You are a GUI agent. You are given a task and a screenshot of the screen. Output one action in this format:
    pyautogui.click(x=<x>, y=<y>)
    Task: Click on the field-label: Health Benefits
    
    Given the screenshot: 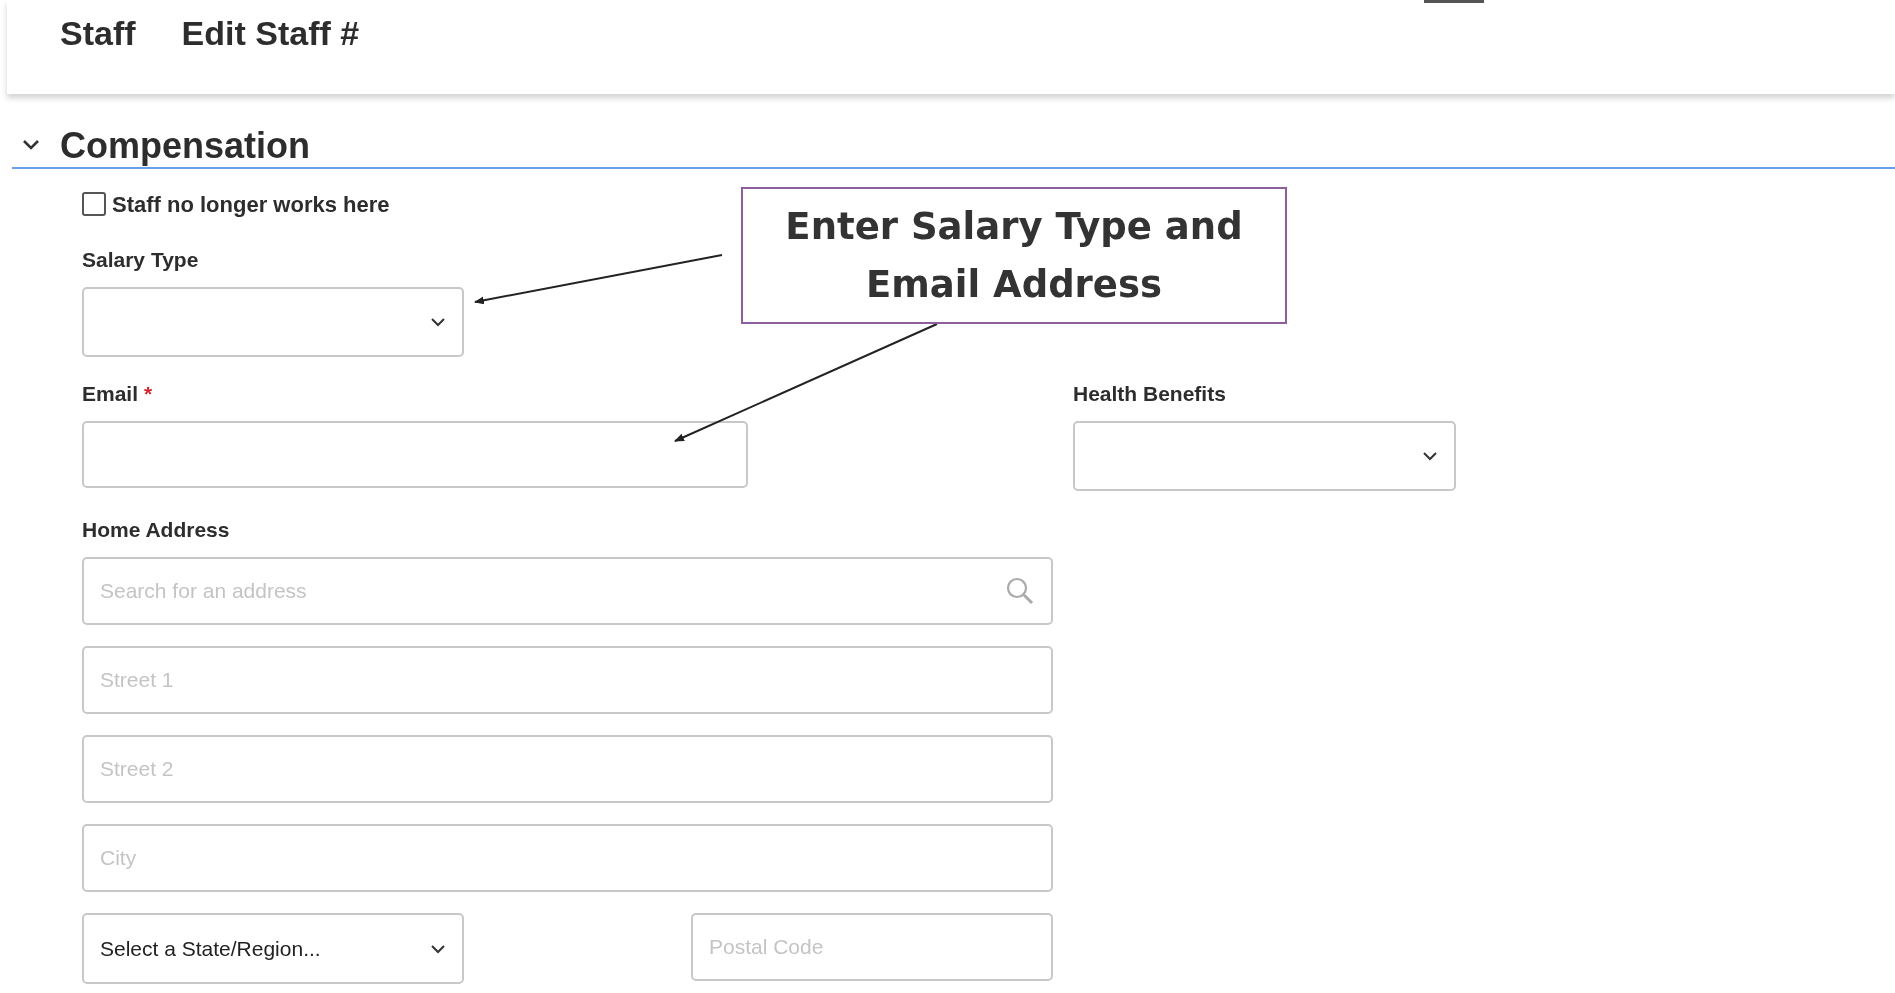 What is the action you would take?
    pyautogui.click(x=1149, y=394)
    